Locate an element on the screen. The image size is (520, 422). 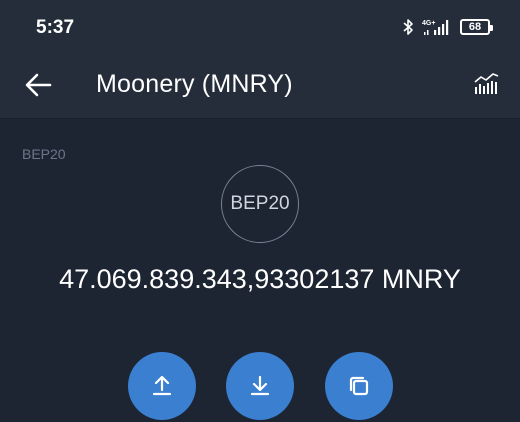
price-chart-button is located at coordinates (487, 83).